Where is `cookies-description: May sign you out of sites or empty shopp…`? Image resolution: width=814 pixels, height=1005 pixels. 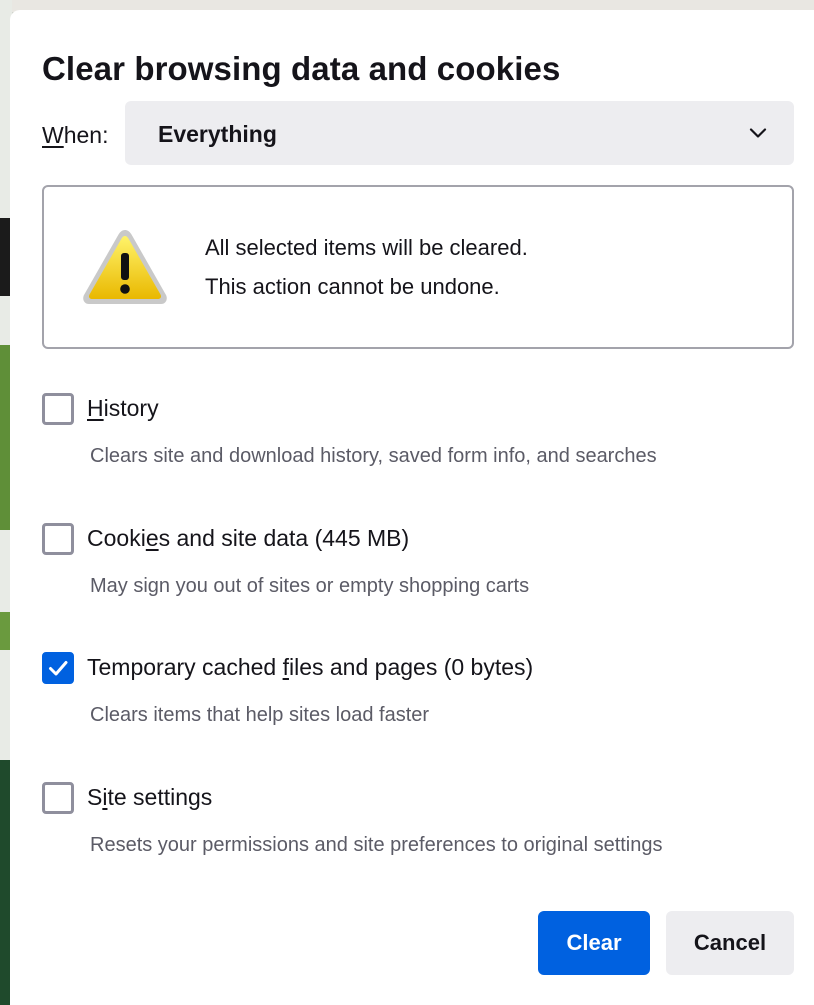 cookies-description: May sign you out of sites or empty shopp… is located at coordinates (310, 586).